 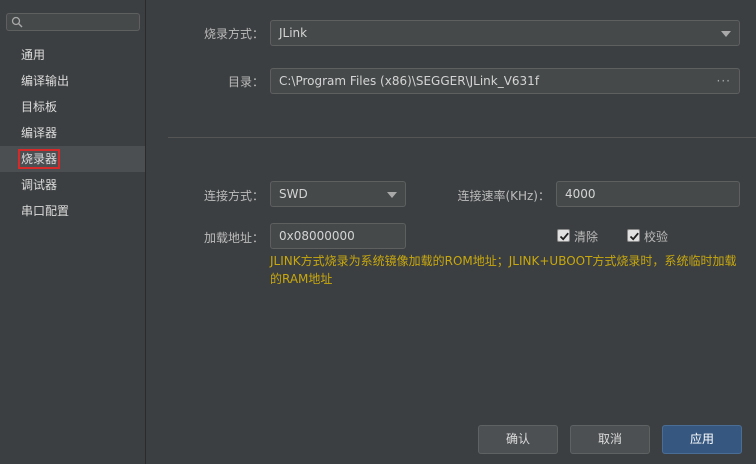 I want to click on sidebar-item-serial-config: 串口配置, so click(x=72, y=211).